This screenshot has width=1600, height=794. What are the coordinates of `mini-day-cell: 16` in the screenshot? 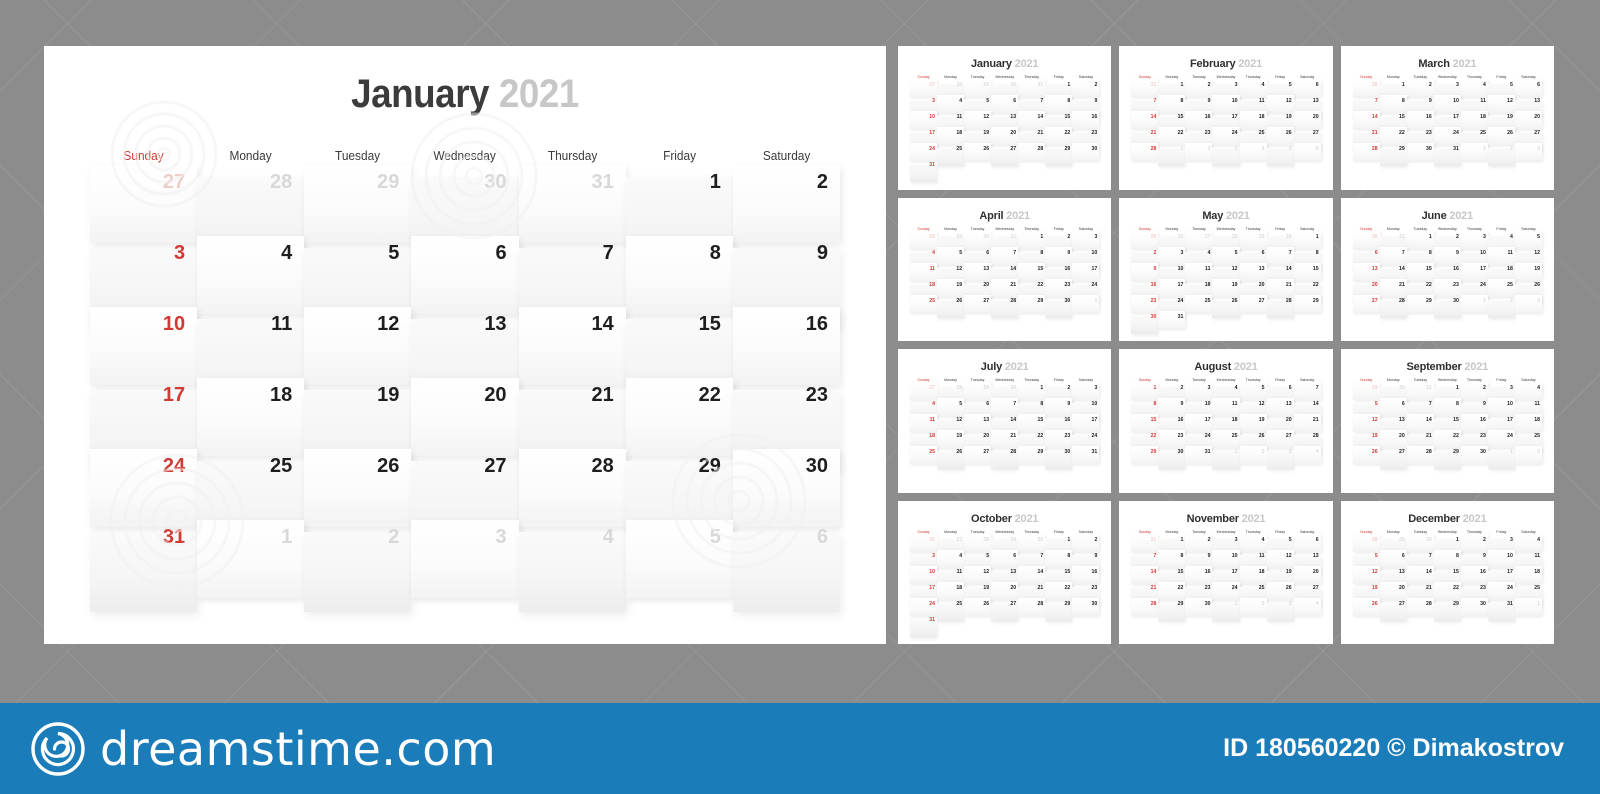 It's located at (1086, 120).